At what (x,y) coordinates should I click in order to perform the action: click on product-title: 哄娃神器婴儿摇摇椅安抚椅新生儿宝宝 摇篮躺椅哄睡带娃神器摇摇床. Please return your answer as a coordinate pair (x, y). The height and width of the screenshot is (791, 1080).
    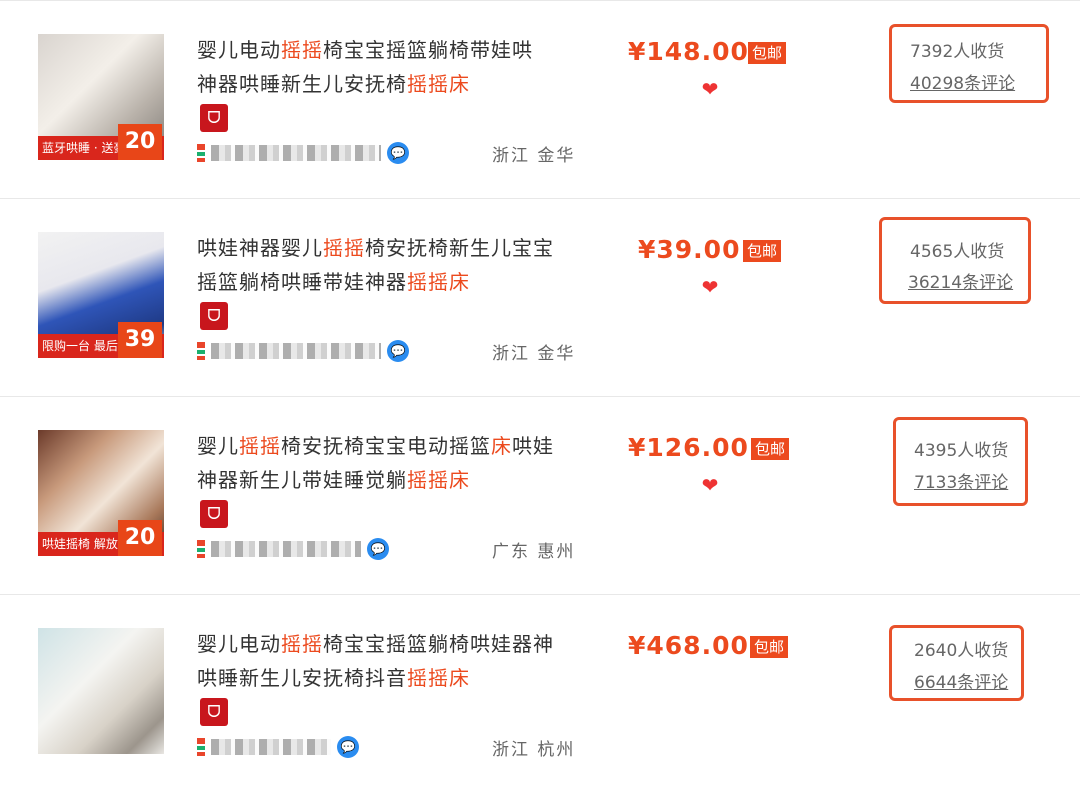
    Looking at the image, I should click on (387, 265).